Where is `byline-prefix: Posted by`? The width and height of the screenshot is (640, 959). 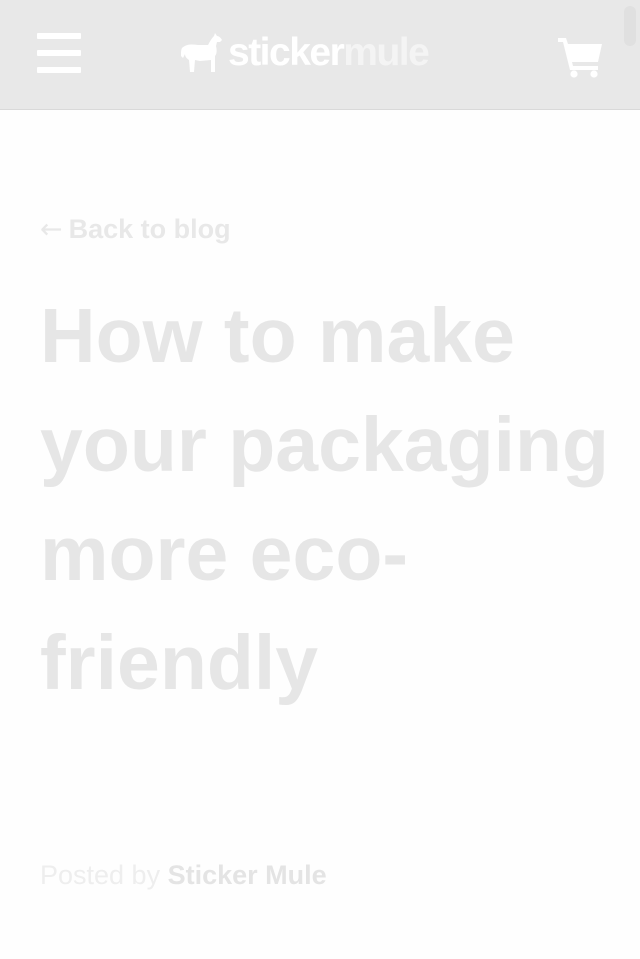
byline-prefix: Posted by is located at coordinates (104, 875).